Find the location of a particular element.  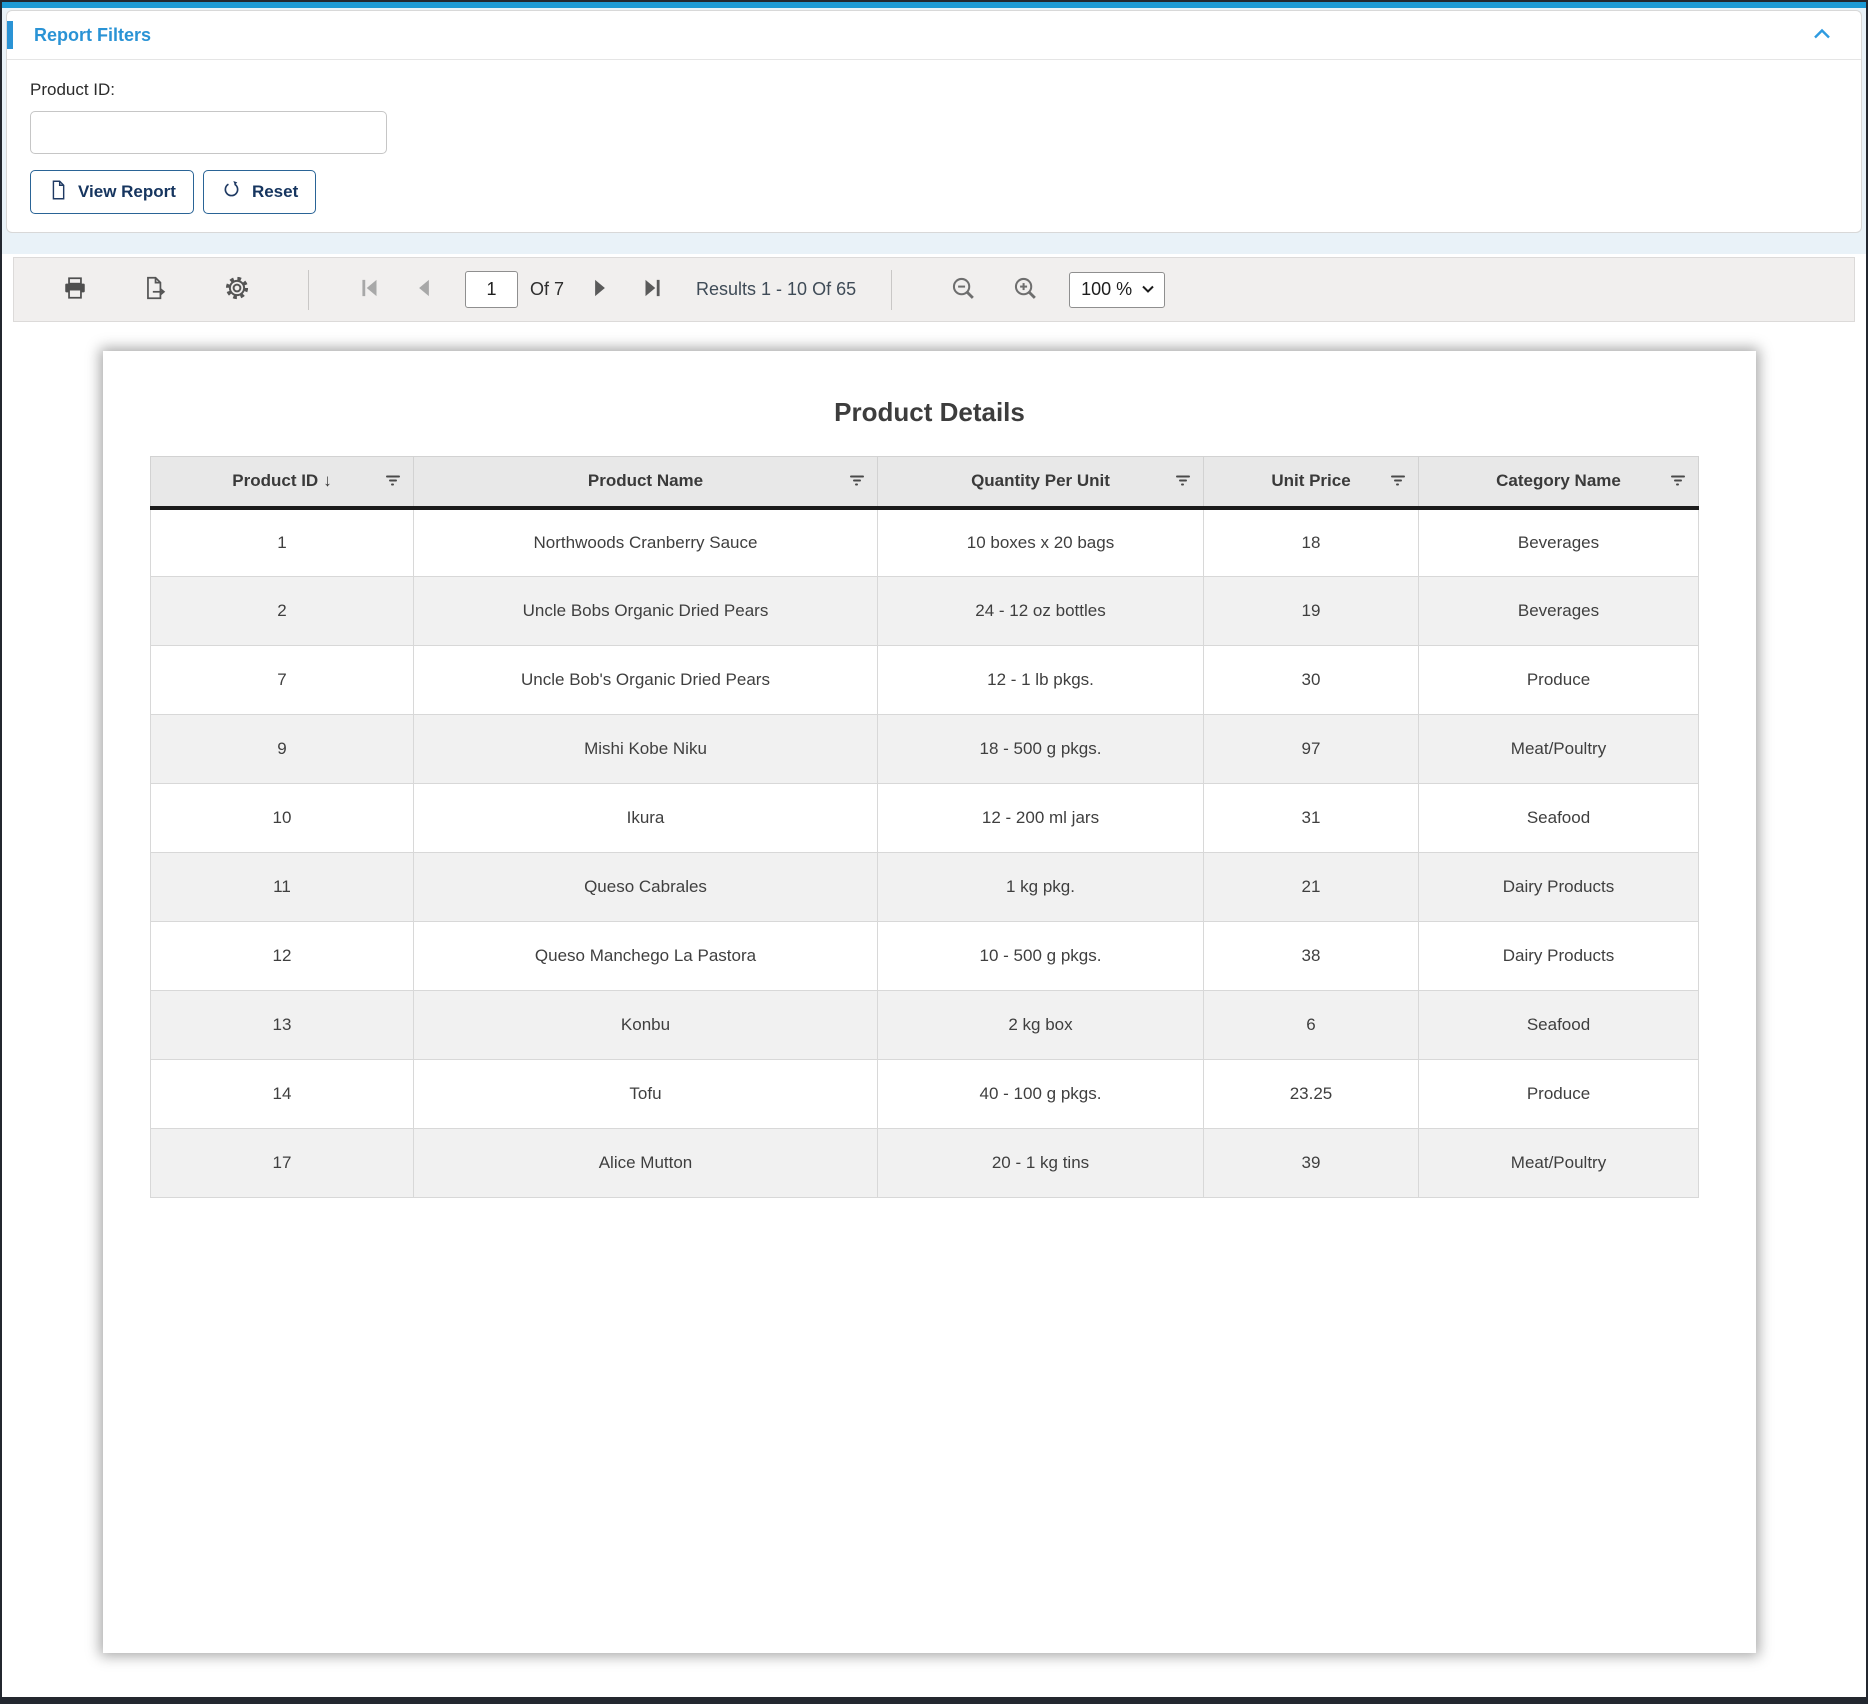

table-cell: 97 is located at coordinates (1311, 749).